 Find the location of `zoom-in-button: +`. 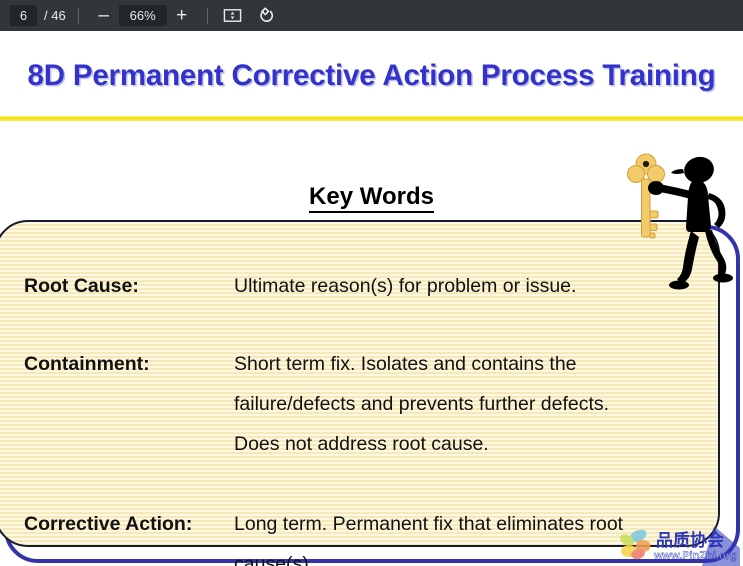

zoom-in-button: + is located at coordinates (182, 16).